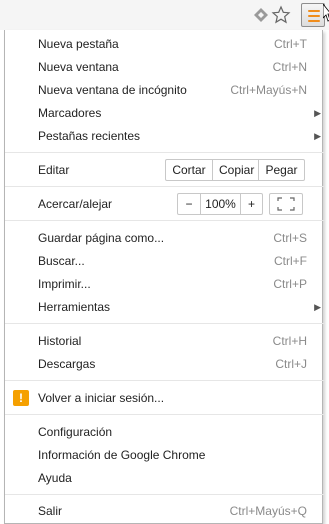 This screenshot has height=524, width=329. Describe the element at coordinates (164, 261) in the screenshot. I see `menu-item-find: Buscar... Ctrl+F` at that location.